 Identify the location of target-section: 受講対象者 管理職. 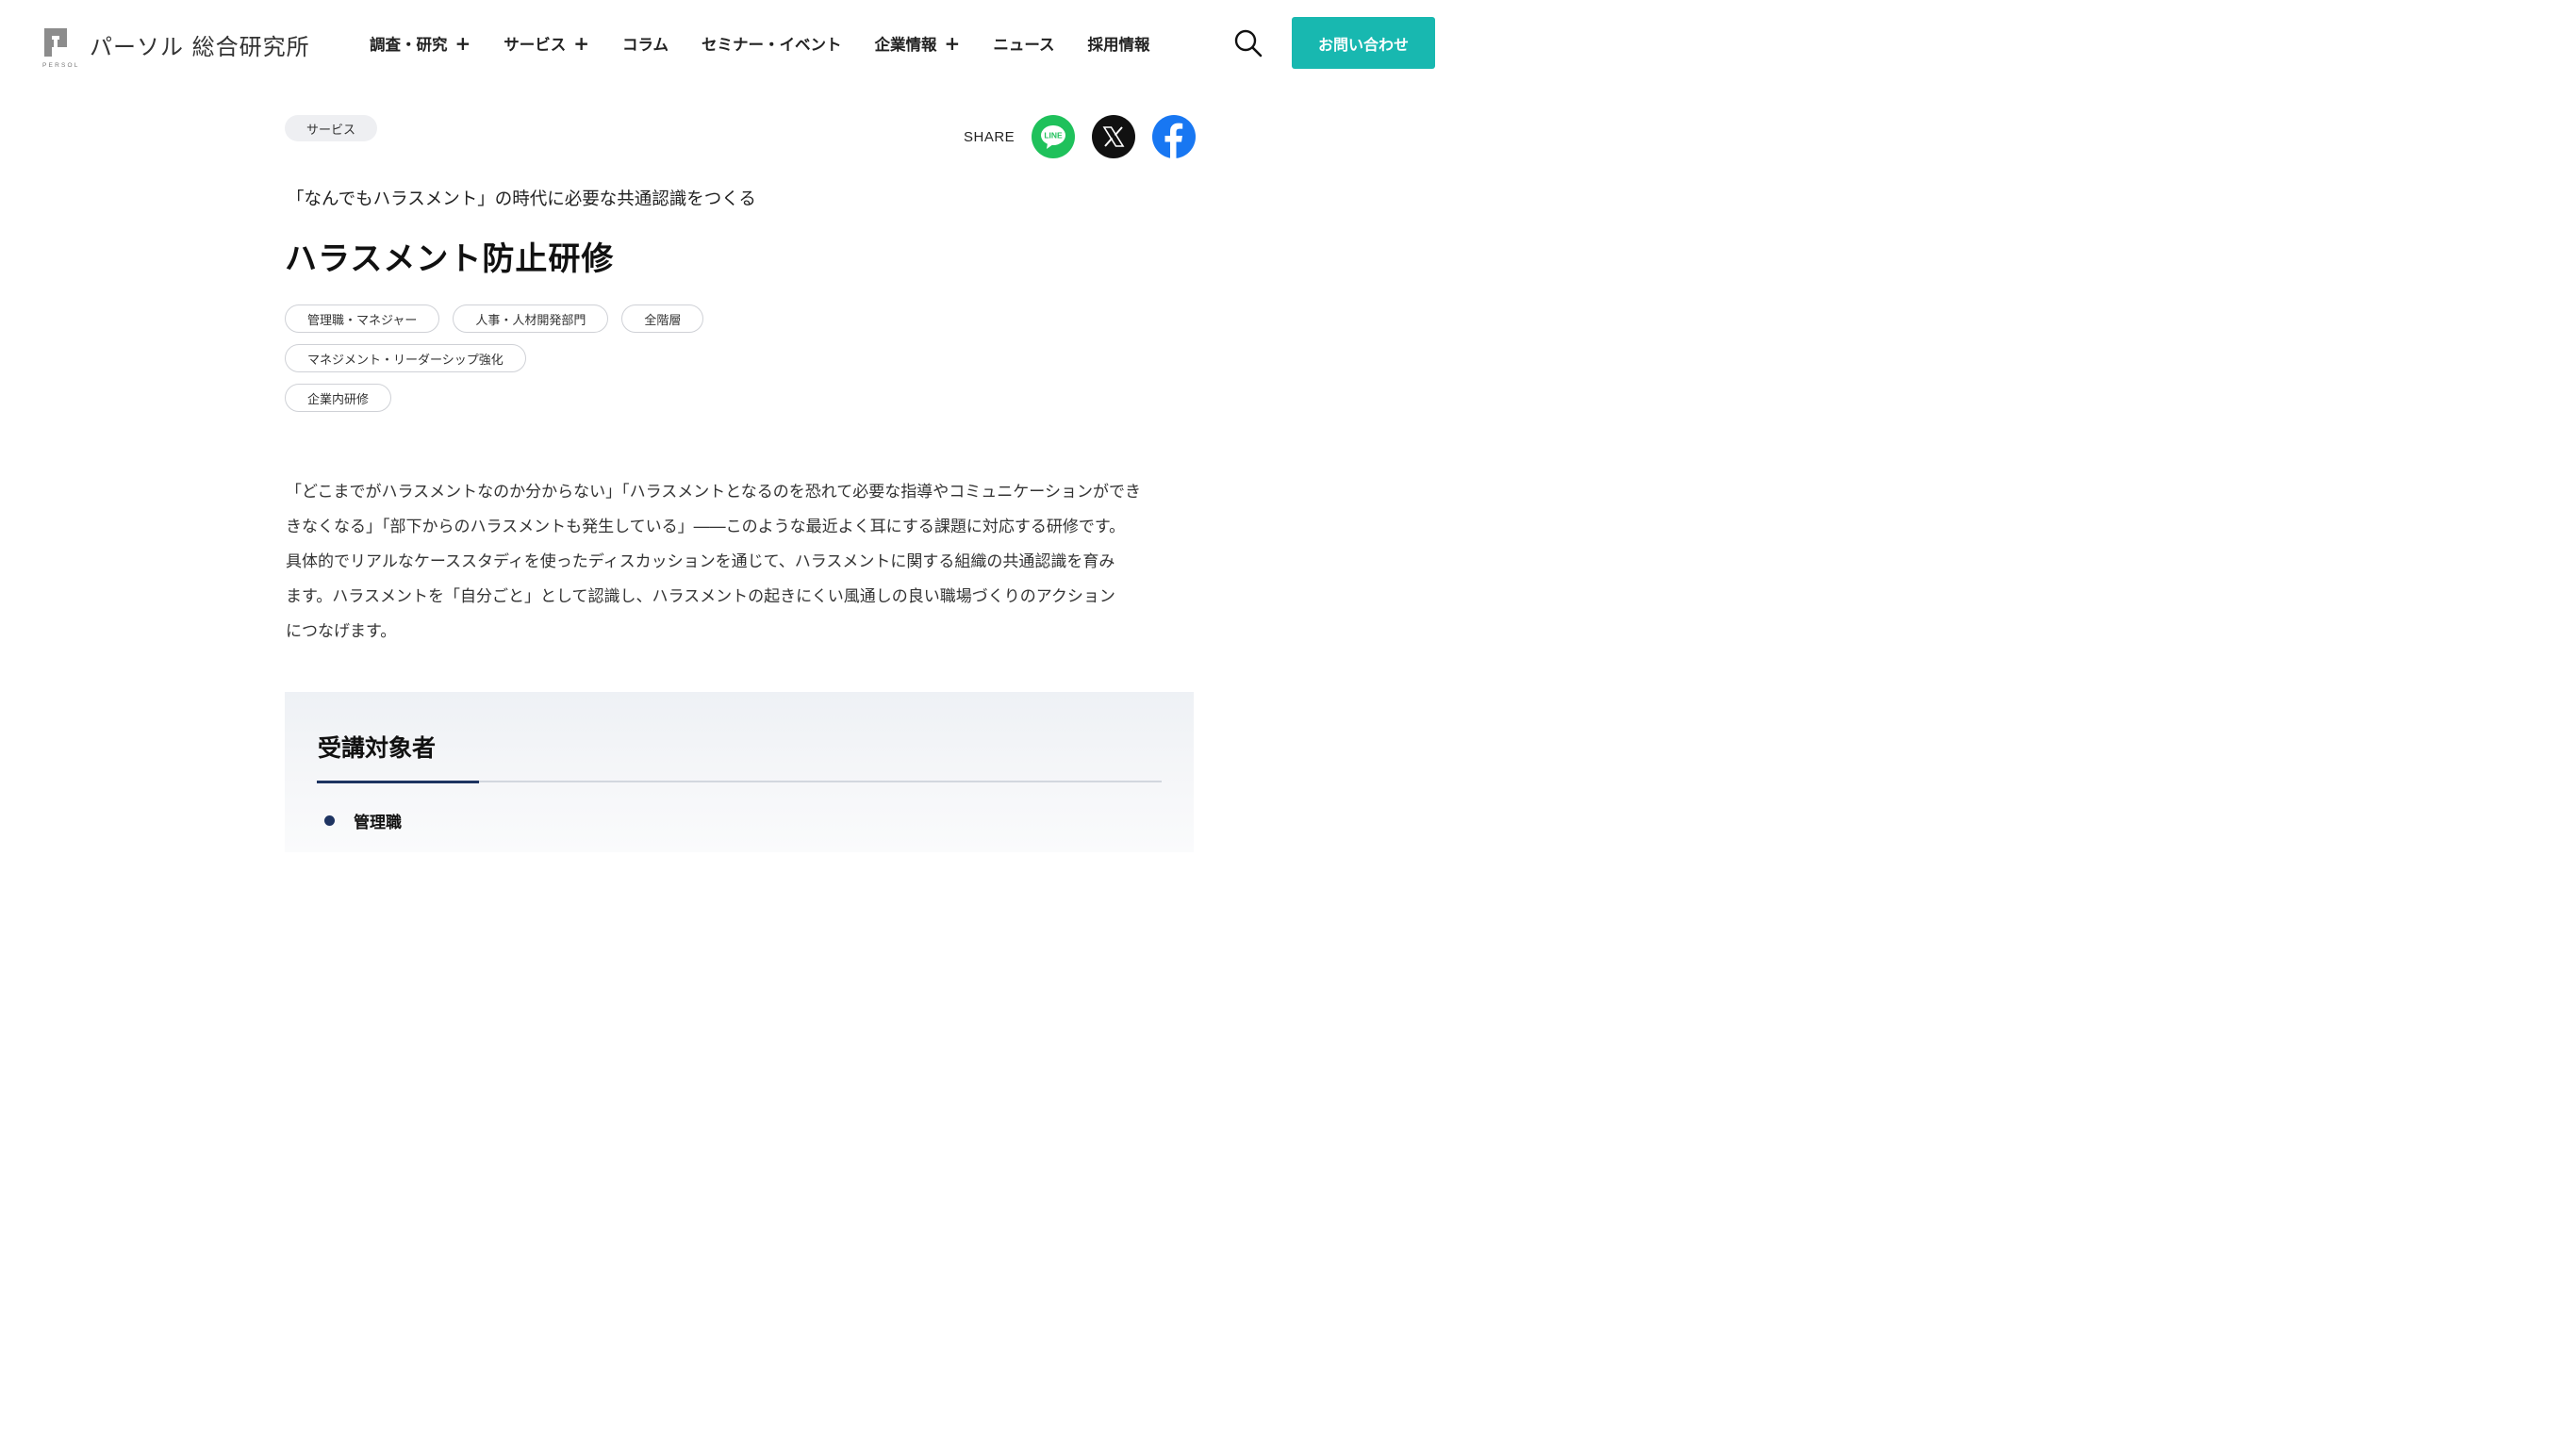
(739, 772).